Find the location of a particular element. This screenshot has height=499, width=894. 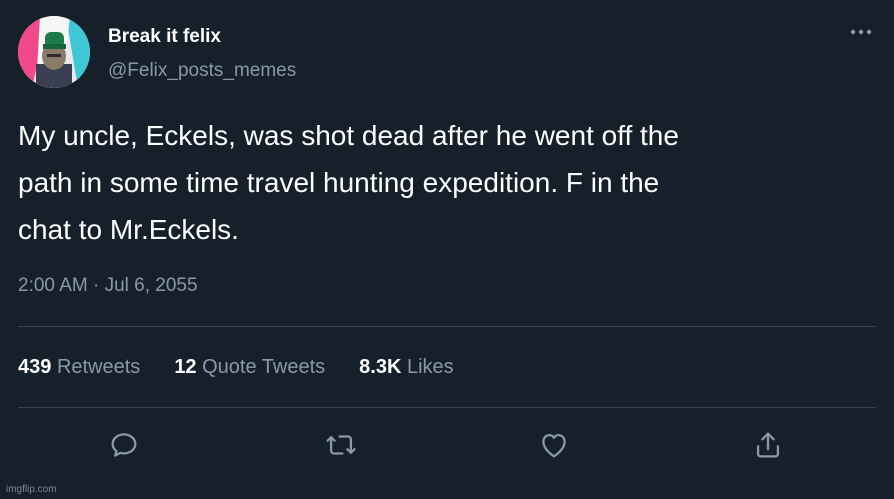

retweets-label: Retweets is located at coordinates (98, 367).